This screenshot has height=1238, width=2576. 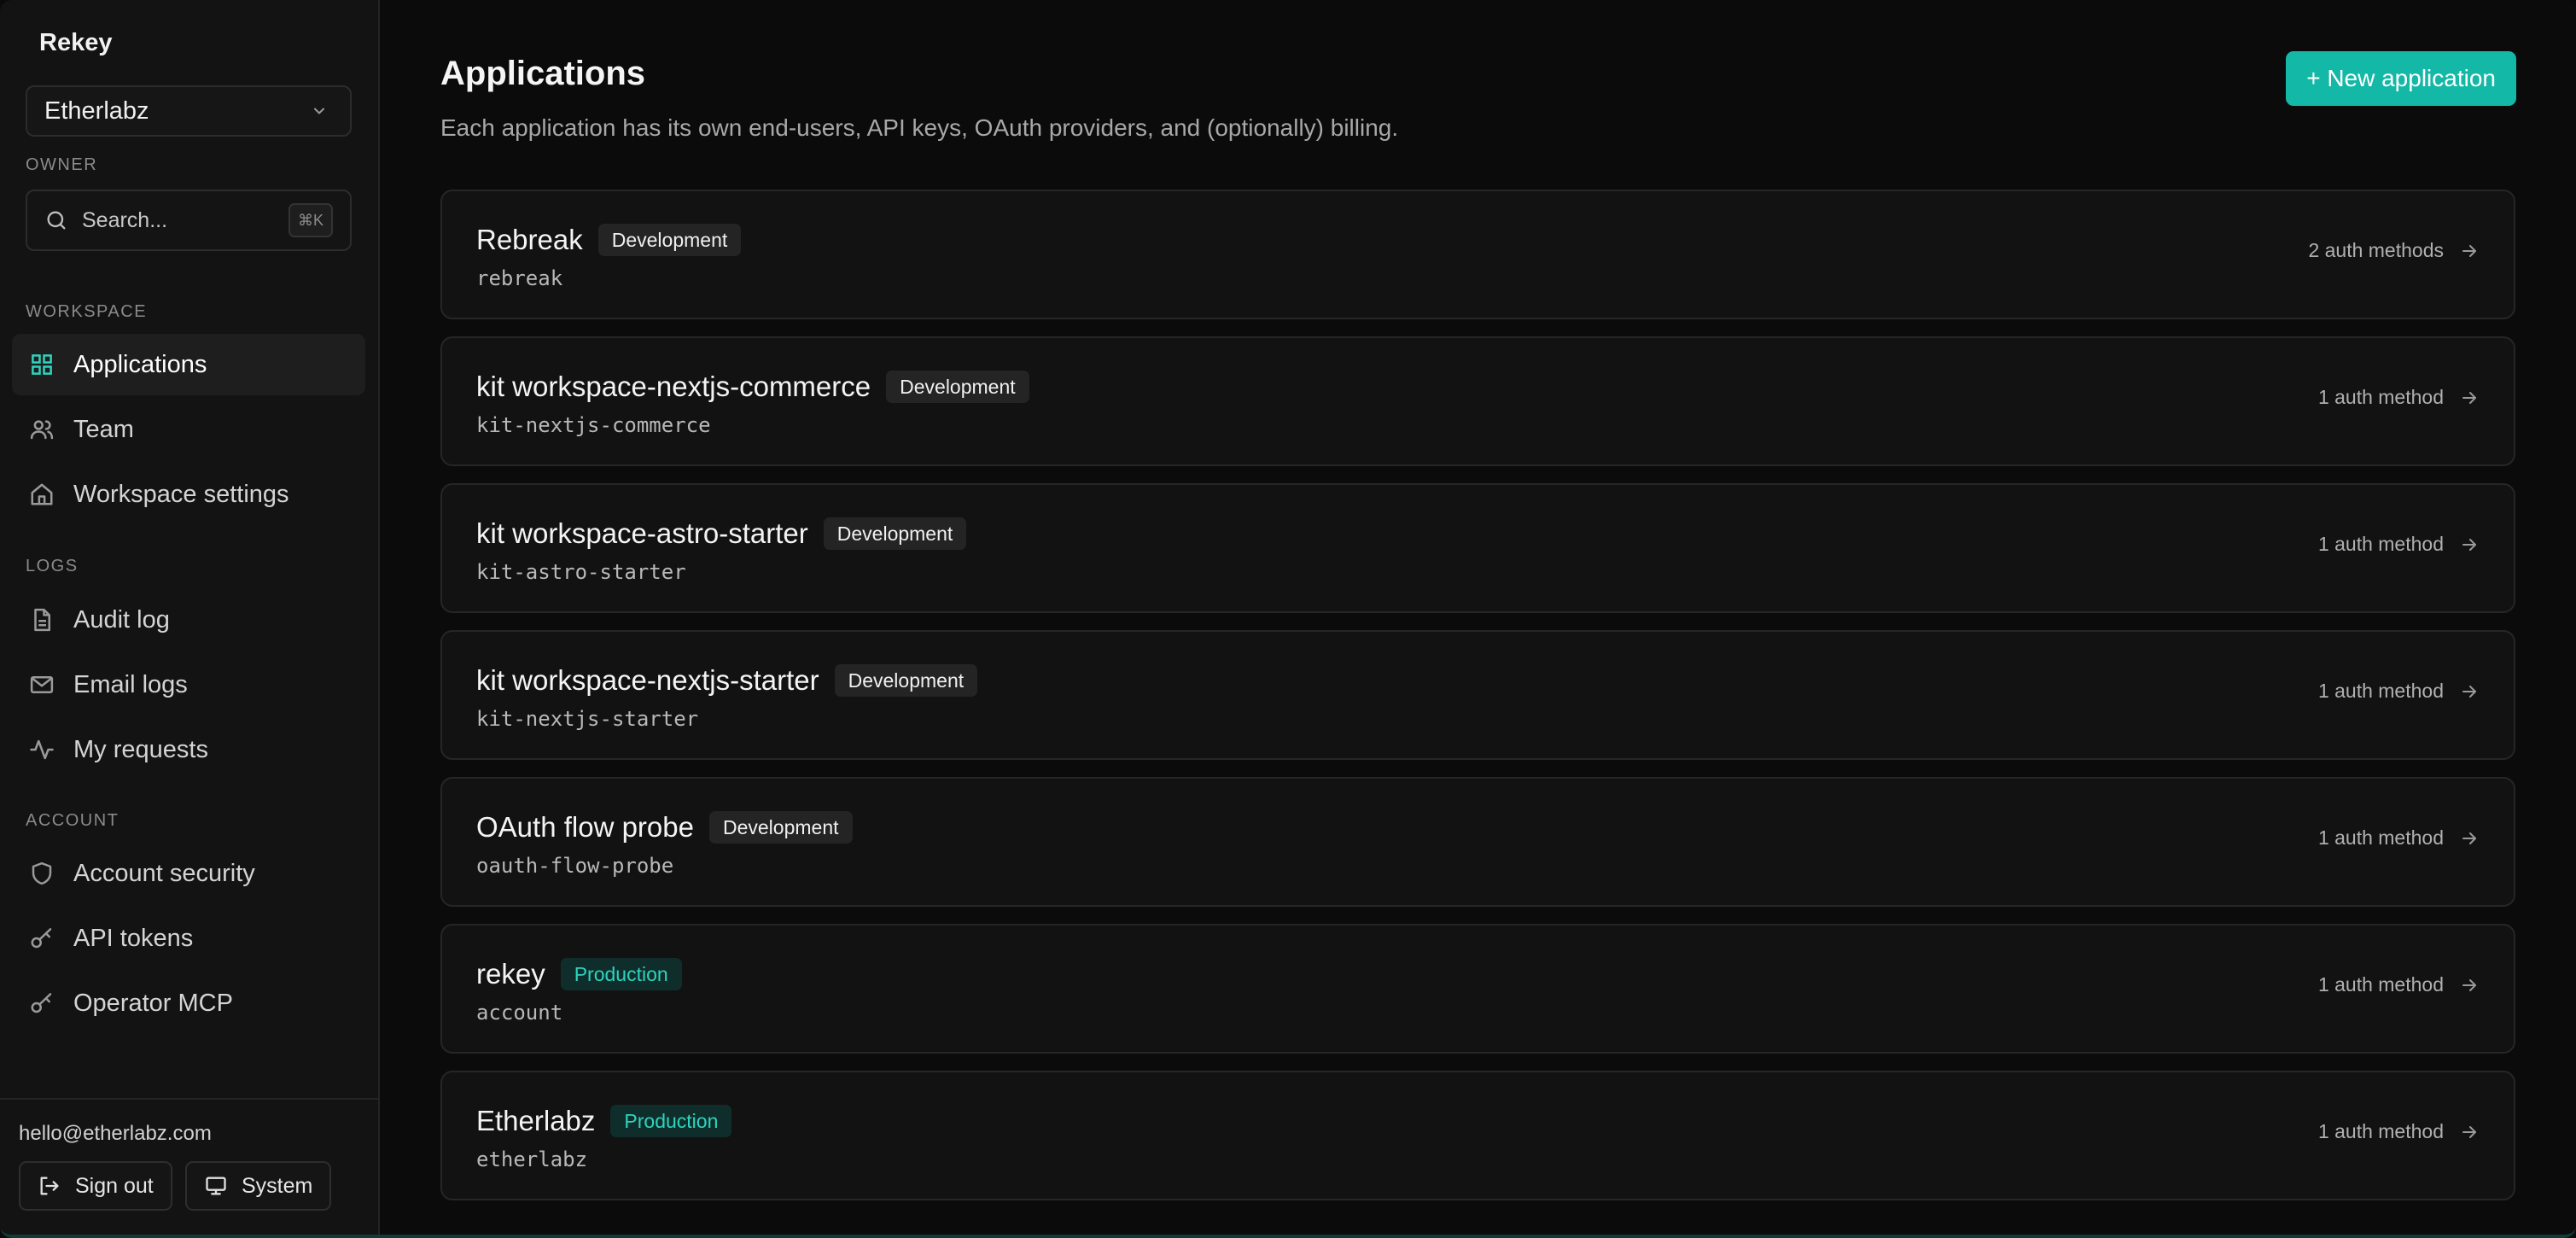 What do you see at coordinates (52, 566) in the screenshot?
I see `logs-label: LOGS` at bounding box center [52, 566].